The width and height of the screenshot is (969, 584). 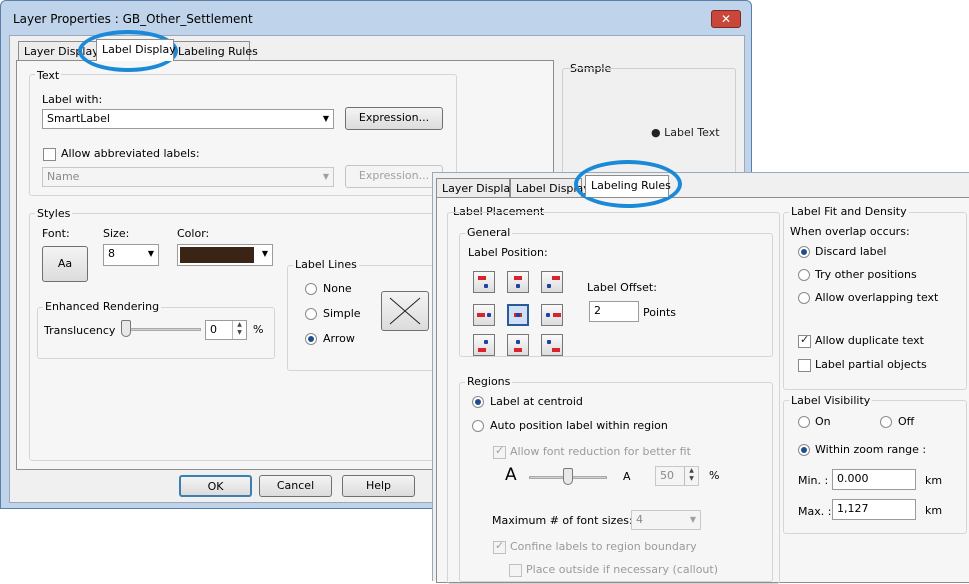 What do you see at coordinates (853, 478) in the screenshot?
I see `min-zoom-value: 0.000` at bounding box center [853, 478].